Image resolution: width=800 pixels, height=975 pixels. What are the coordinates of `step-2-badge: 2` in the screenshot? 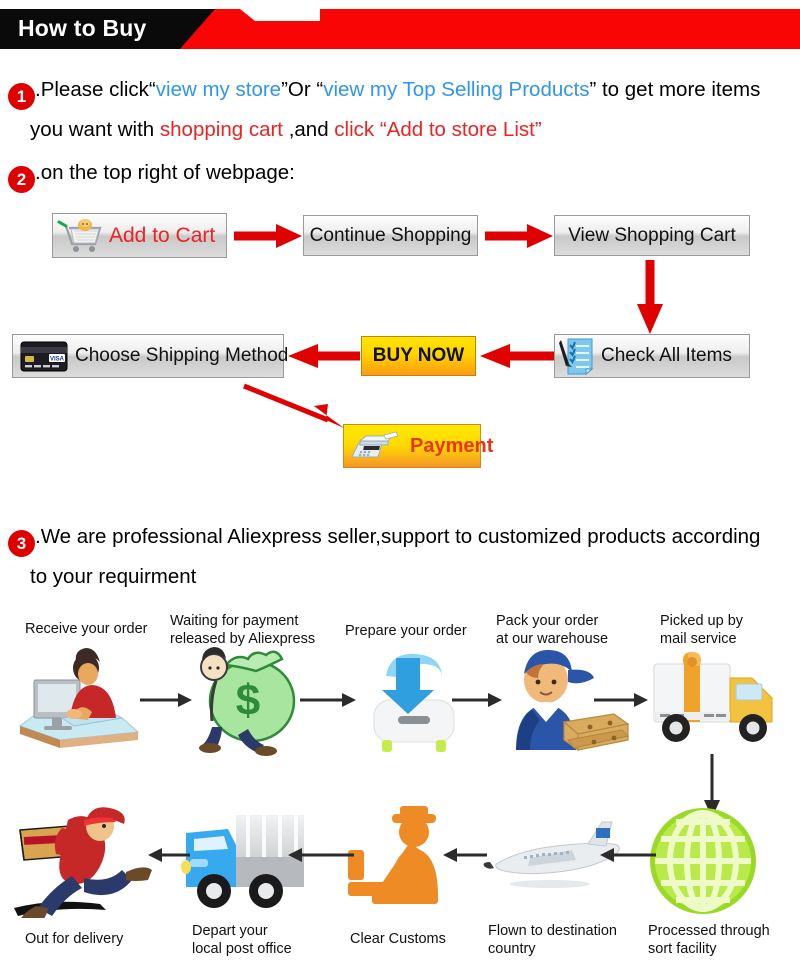 It's located at (21, 179).